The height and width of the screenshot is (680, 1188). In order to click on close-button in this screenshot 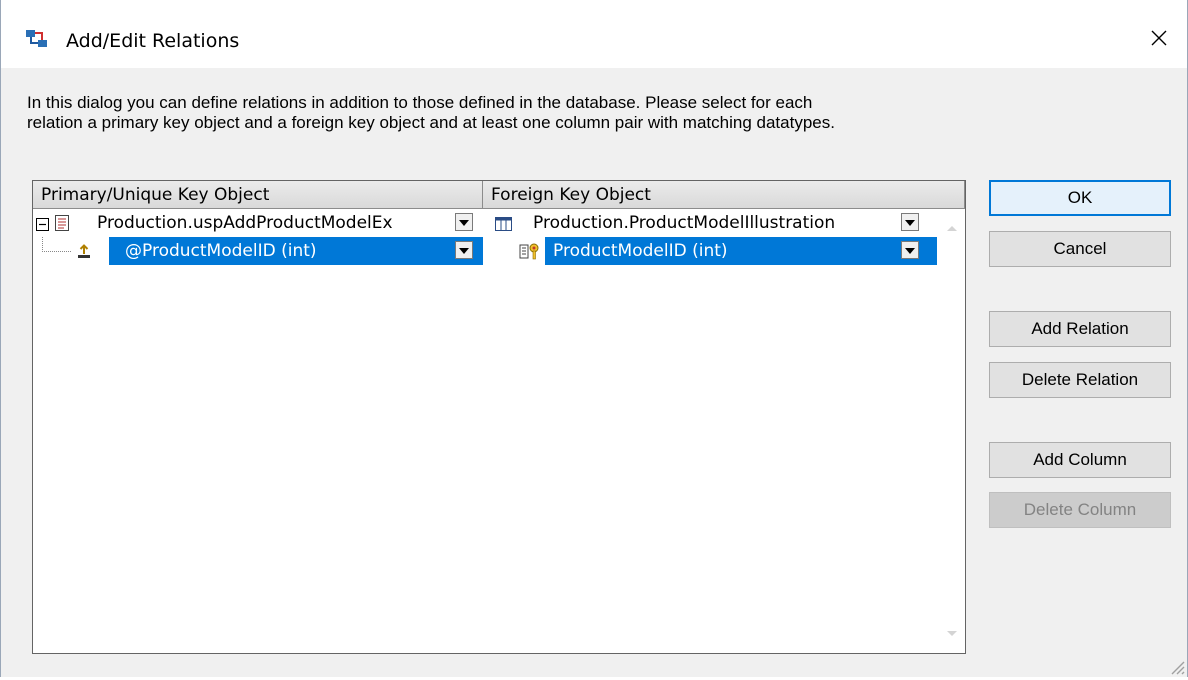, I will do `click(1159, 40)`.